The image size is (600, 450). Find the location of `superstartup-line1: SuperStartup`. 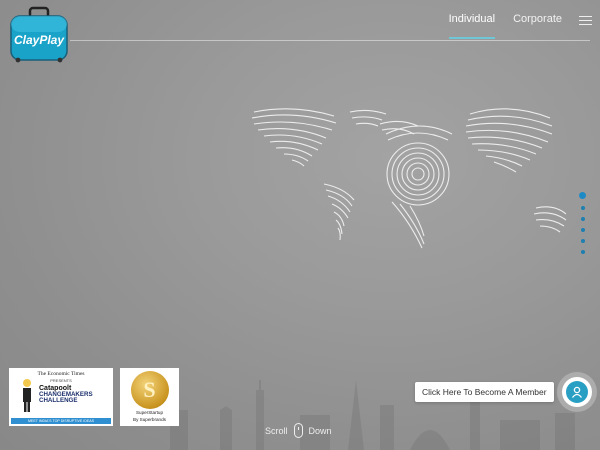

superstartup-line1: SuperStartup is located at coordinates (149, 412).